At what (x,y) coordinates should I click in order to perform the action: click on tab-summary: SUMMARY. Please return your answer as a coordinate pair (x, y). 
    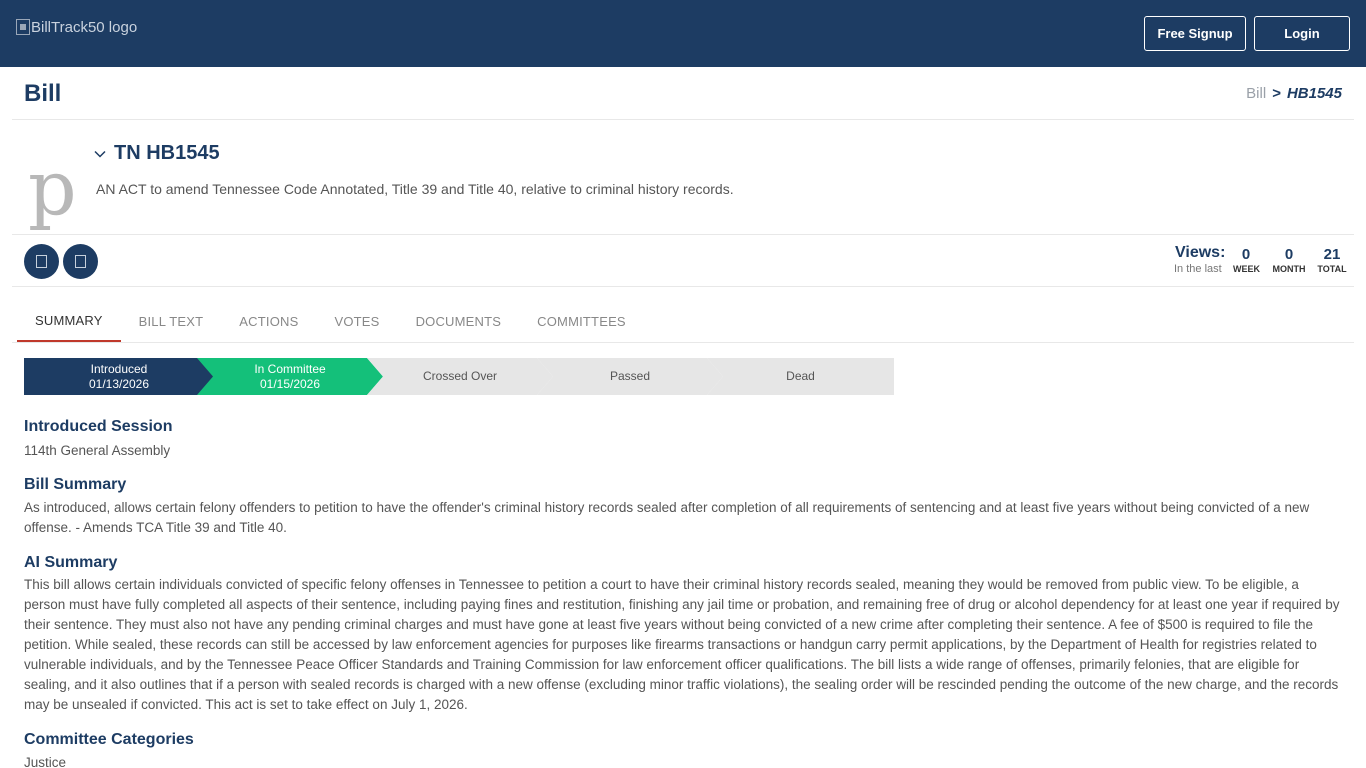
    Looking at the image, I should click on (69, 321).